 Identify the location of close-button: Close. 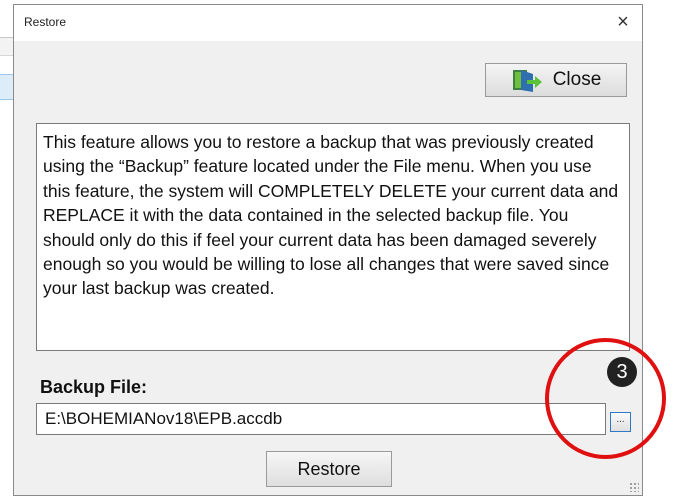
(556, 80).